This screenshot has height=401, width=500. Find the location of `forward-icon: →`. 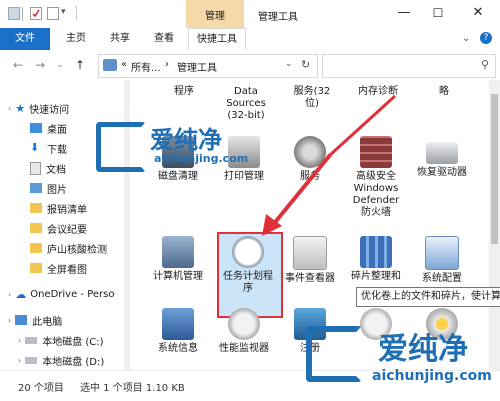

forward-icon: → is located at coordinates (40, 65).